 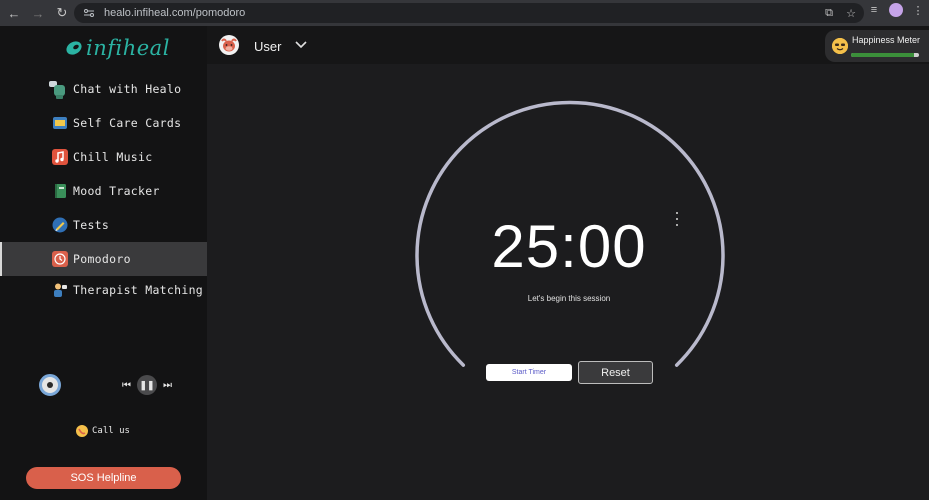 I want to click on next-track-icon: ⏭, so click(x=167, y=385).